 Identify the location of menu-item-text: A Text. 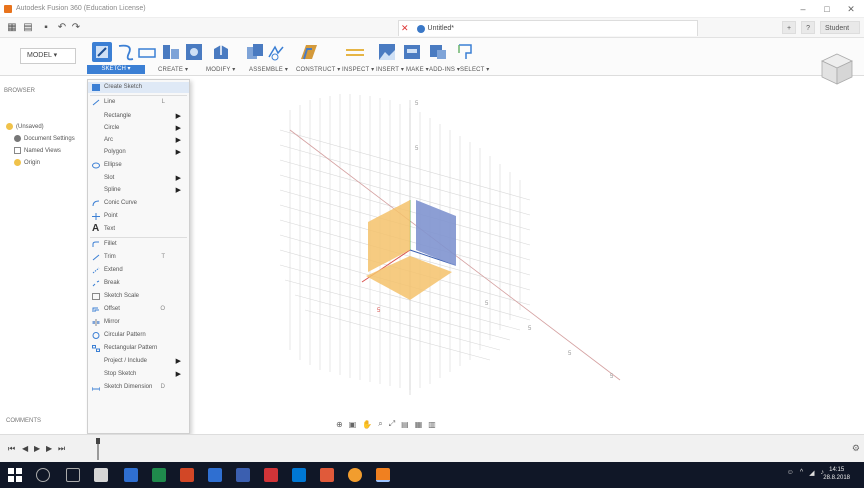
(138, 229).